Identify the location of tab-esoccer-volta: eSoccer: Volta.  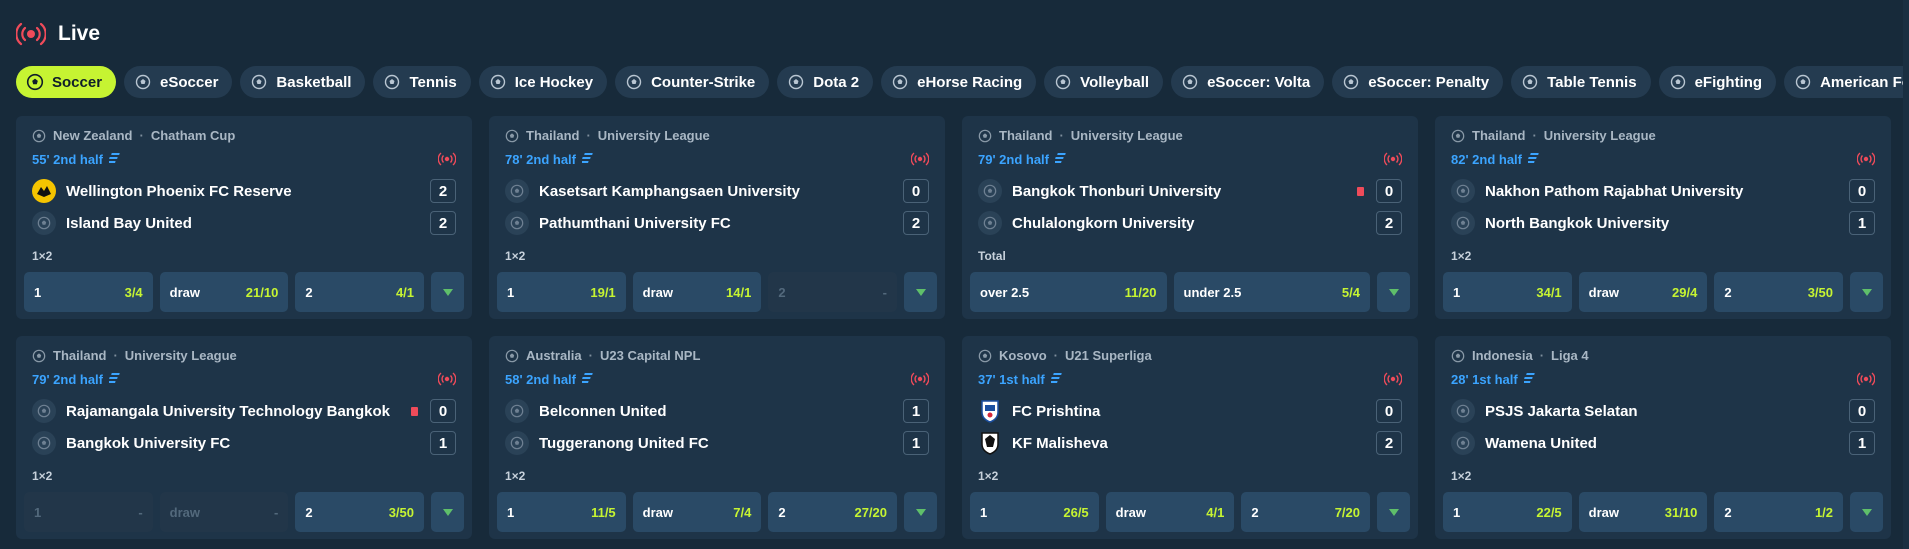
(1248, 82).